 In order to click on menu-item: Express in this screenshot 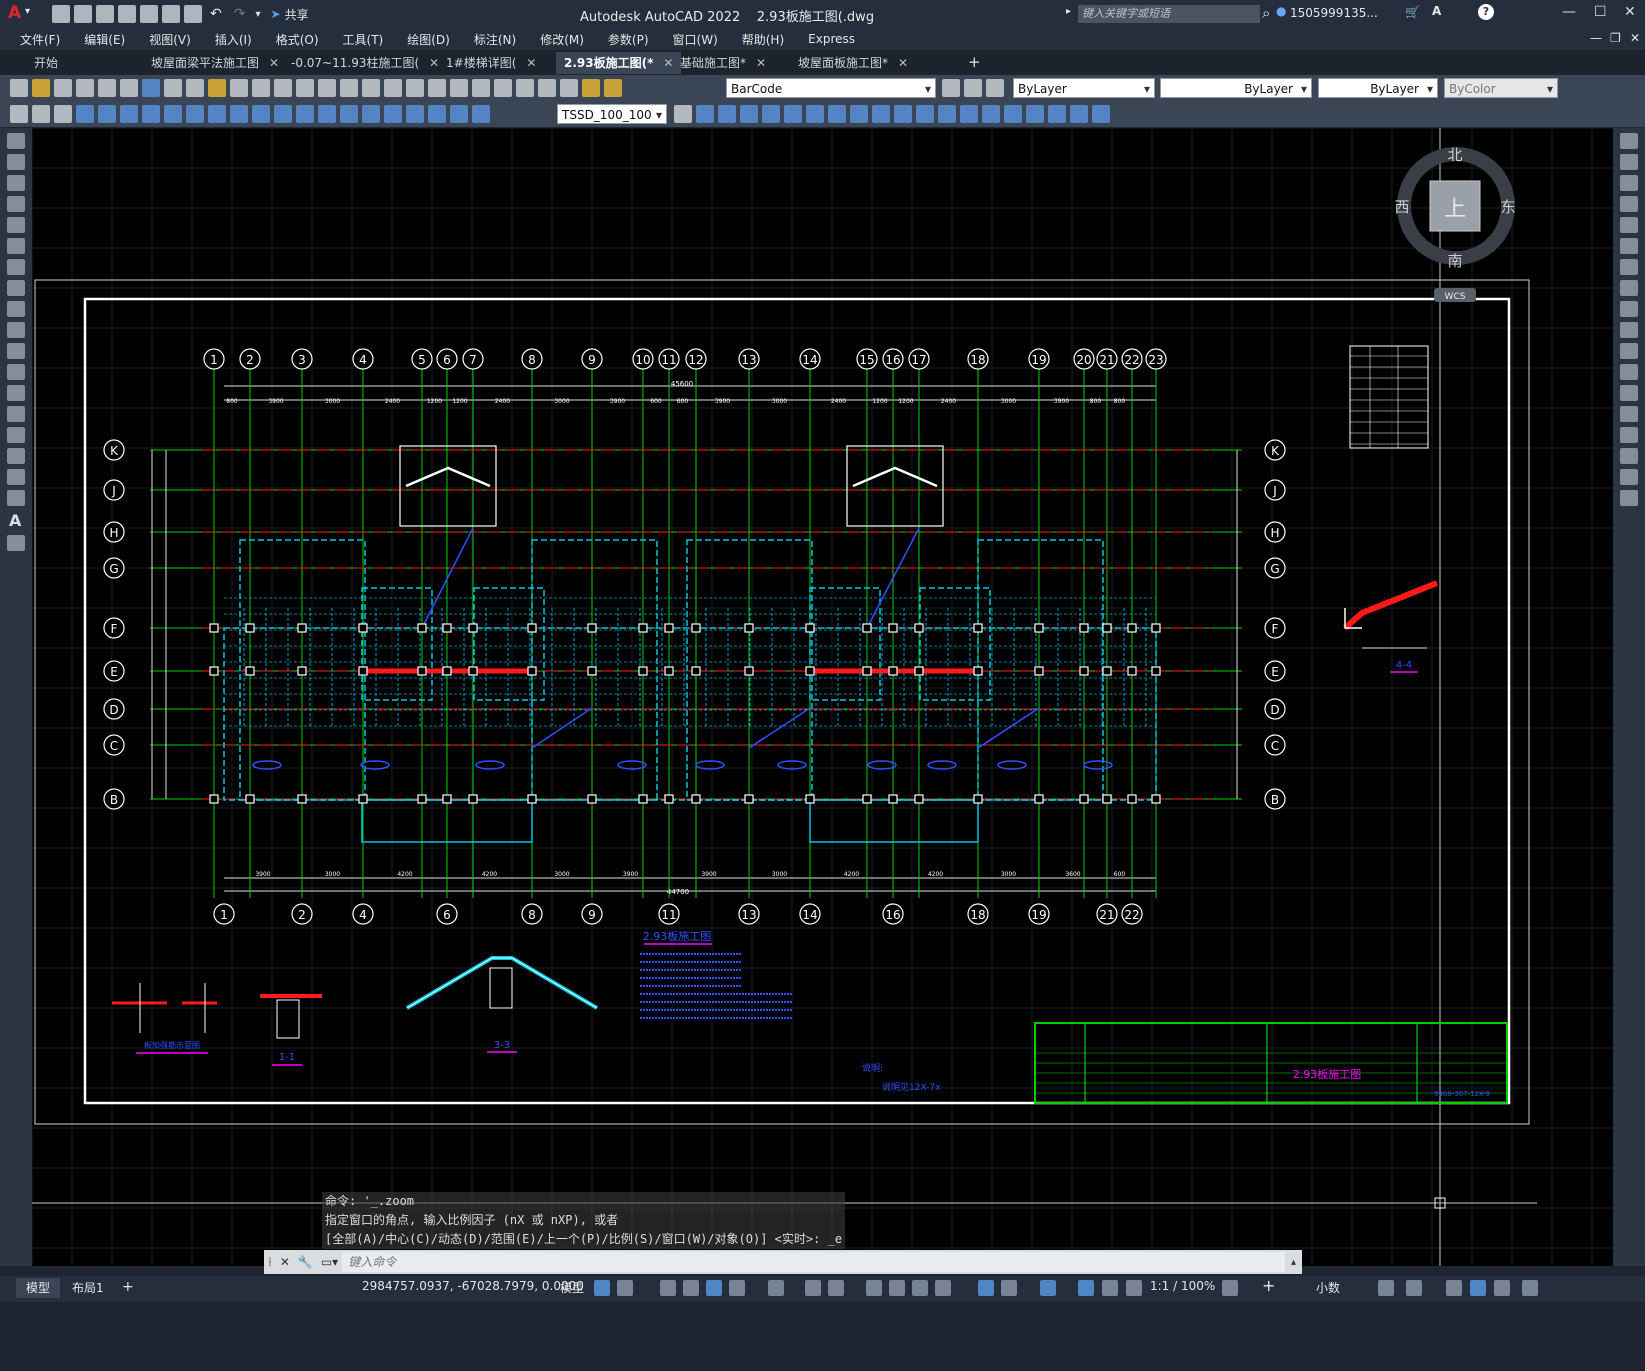, I will do `click(831, 39)`.